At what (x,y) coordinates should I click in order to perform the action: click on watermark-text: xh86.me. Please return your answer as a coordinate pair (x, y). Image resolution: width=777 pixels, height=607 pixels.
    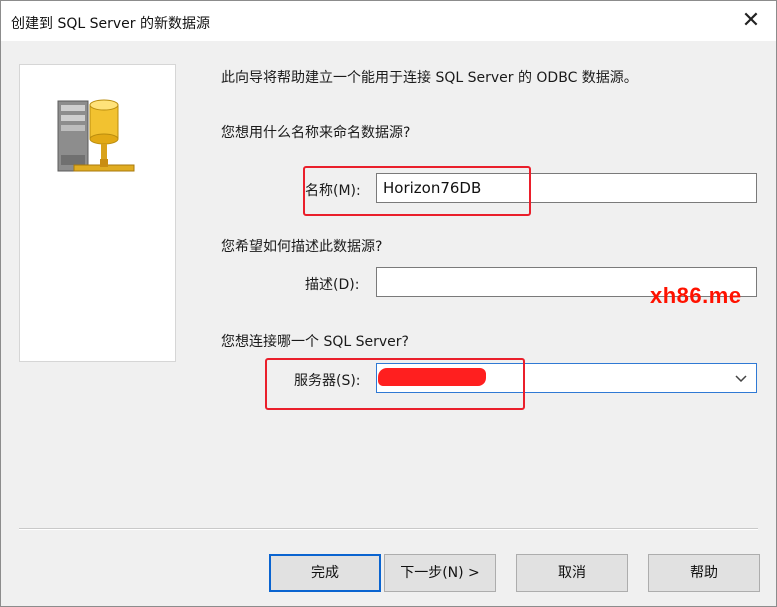
    Looking at the image, I should click on (696, 295).